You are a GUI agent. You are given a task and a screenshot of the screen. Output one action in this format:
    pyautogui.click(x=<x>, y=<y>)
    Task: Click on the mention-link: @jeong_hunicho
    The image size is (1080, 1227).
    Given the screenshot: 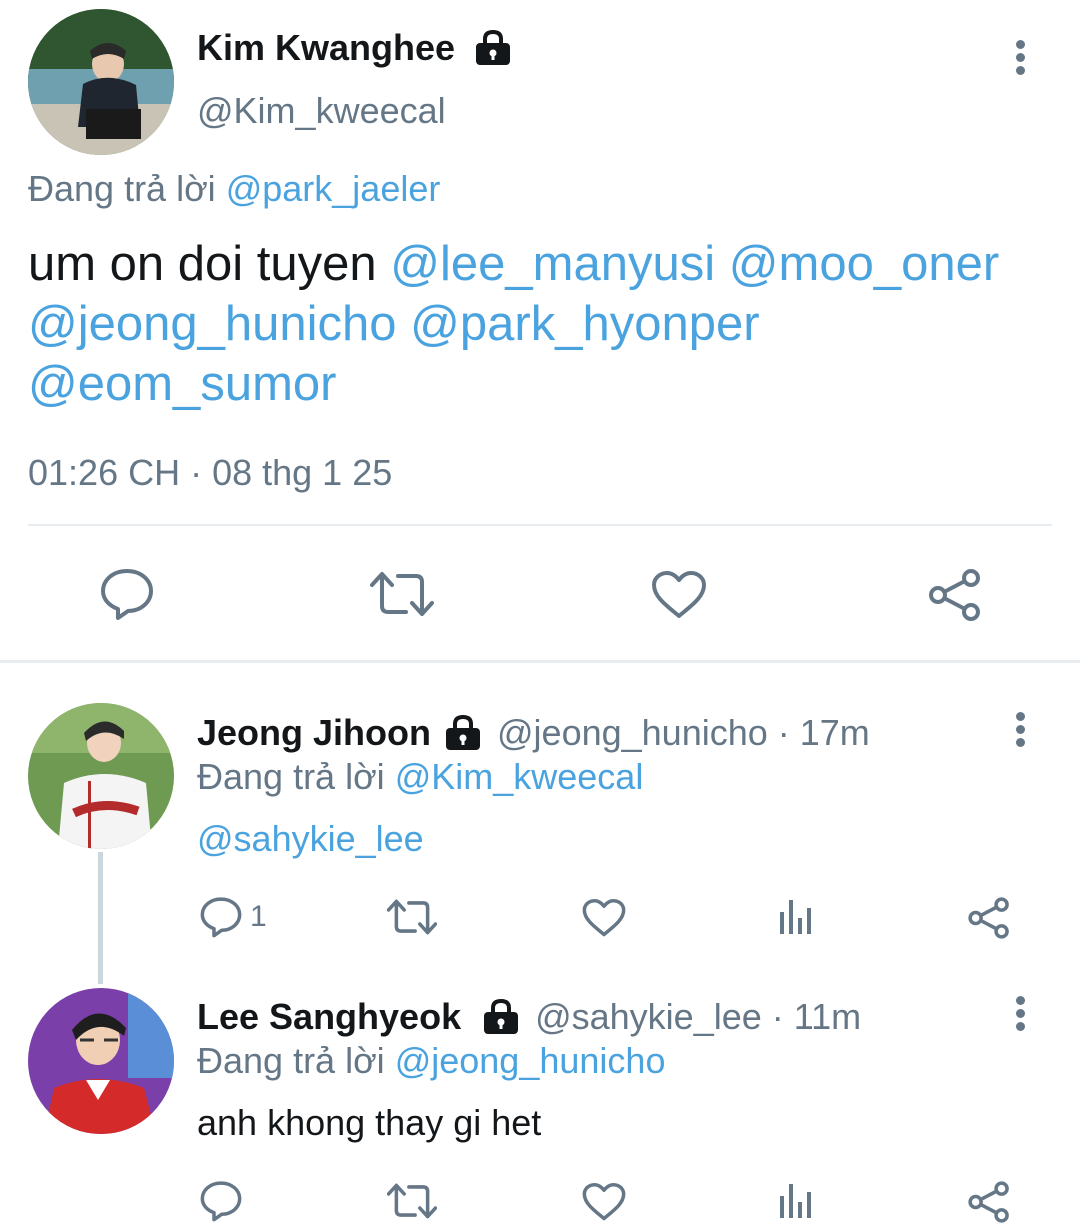 What is the action you would take?
    pyautogui.click(x=212, y=324)
    